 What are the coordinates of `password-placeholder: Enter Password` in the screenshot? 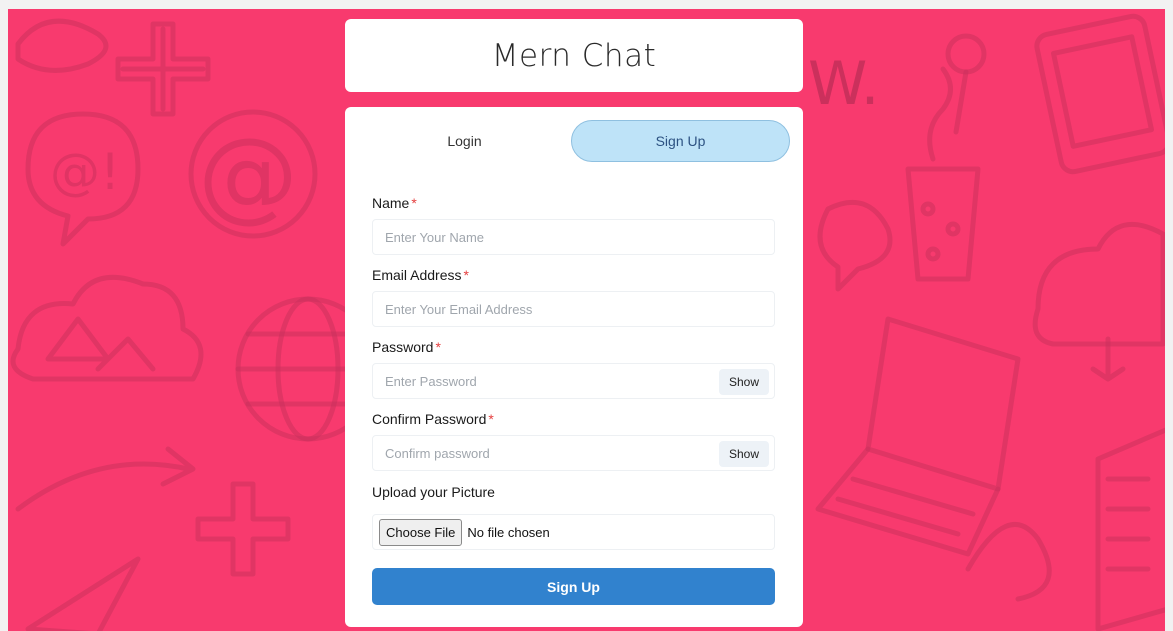 It's located at (431, 381).